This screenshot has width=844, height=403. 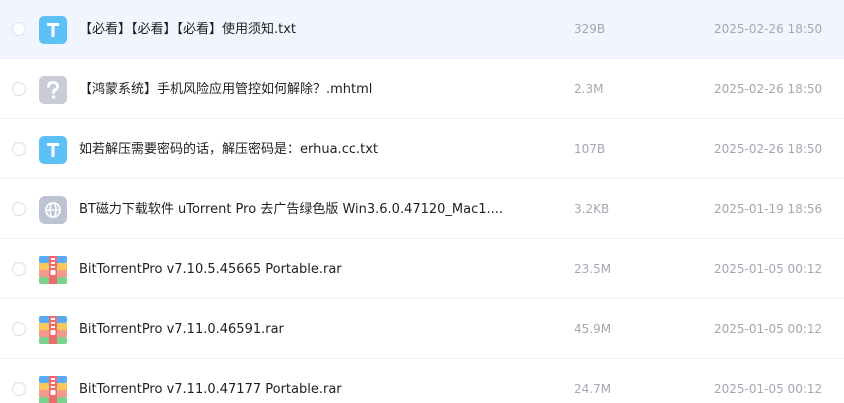 What do you see at coordinates (592, 209) in the screenshot?
I see `file-size: 3.2KB` at bounding box center [592, 209].